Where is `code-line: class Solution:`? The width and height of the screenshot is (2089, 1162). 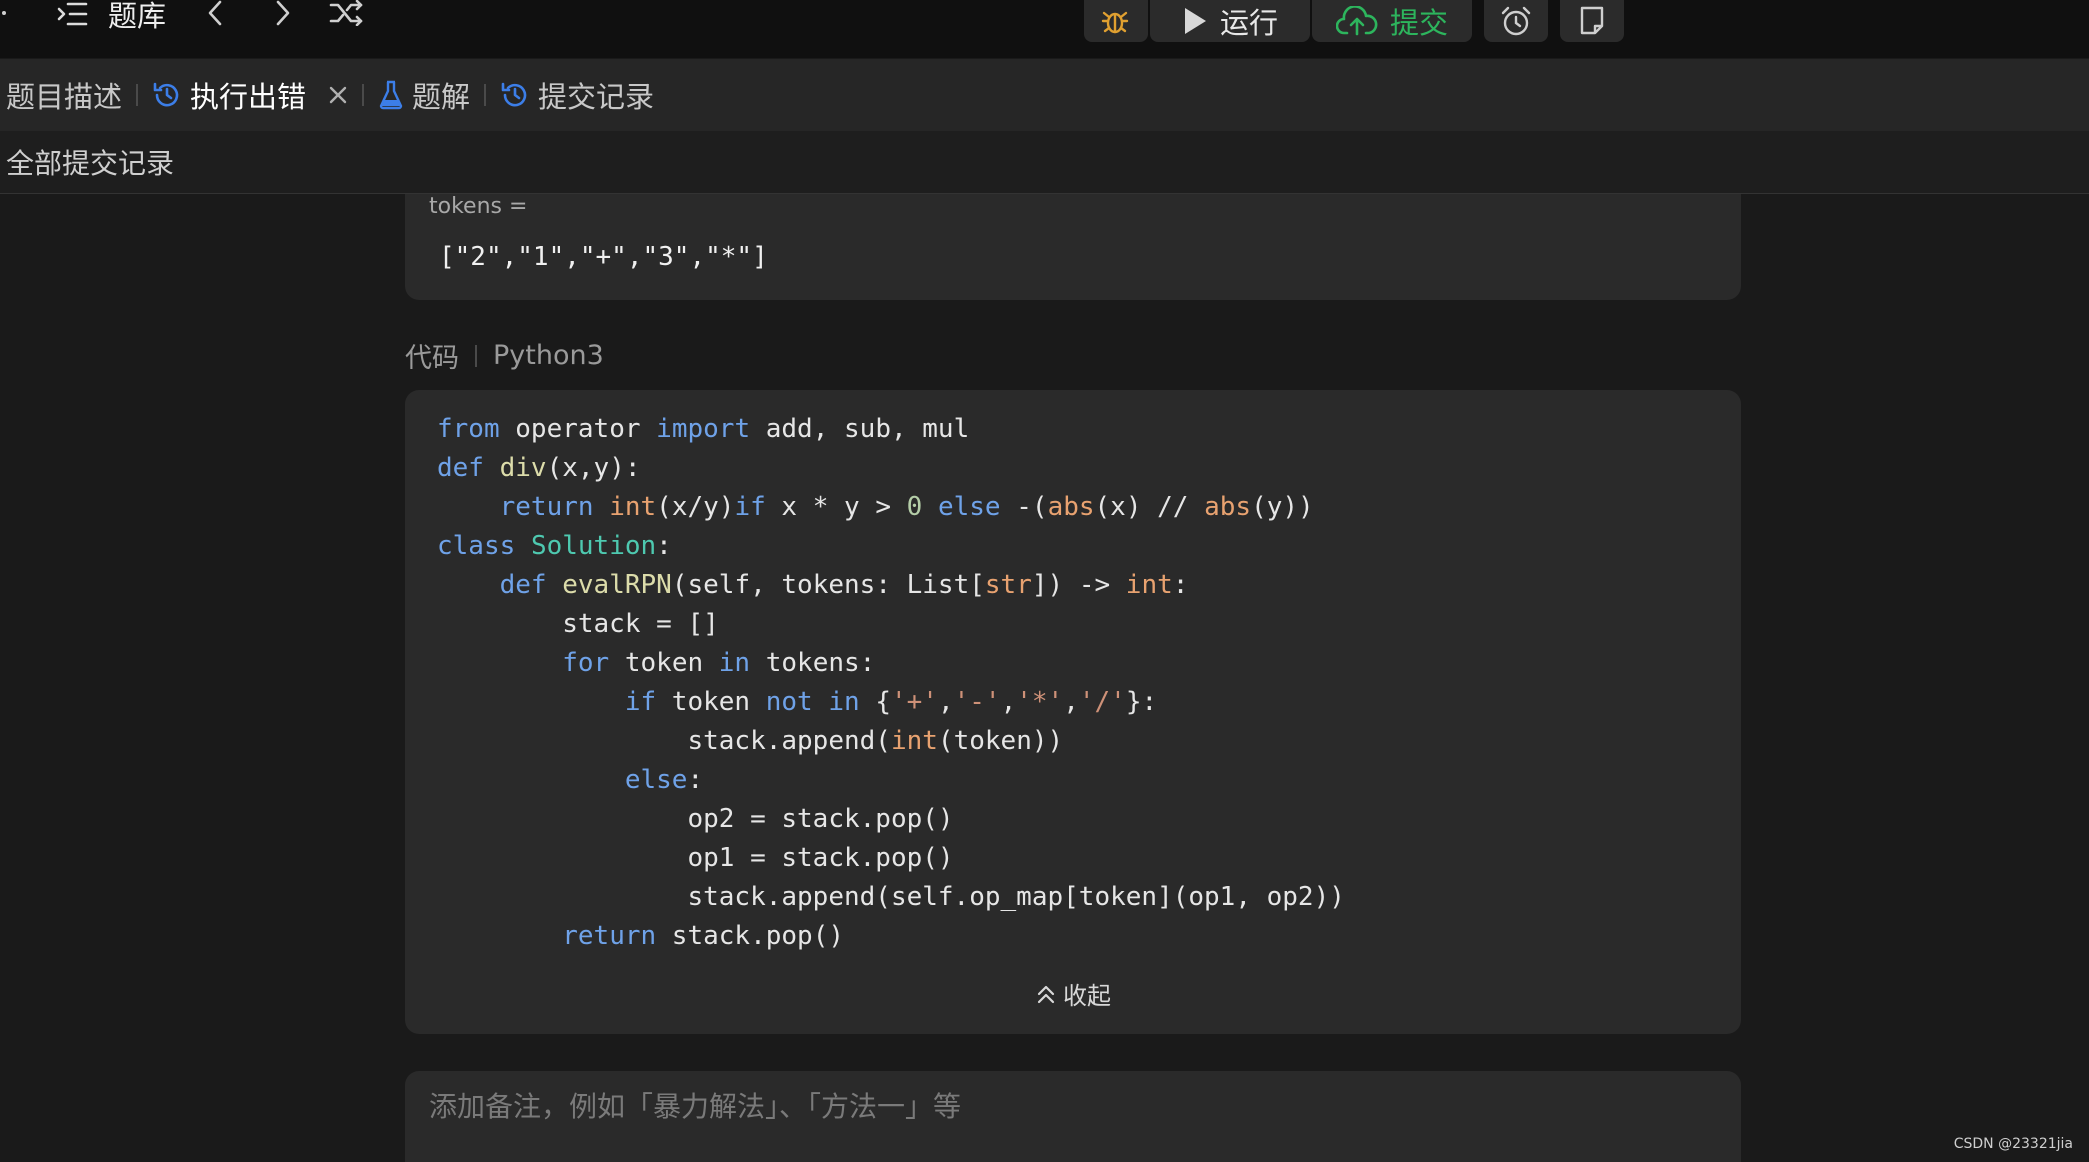
code-line: class Solution: is located at coordinates (891, 546).